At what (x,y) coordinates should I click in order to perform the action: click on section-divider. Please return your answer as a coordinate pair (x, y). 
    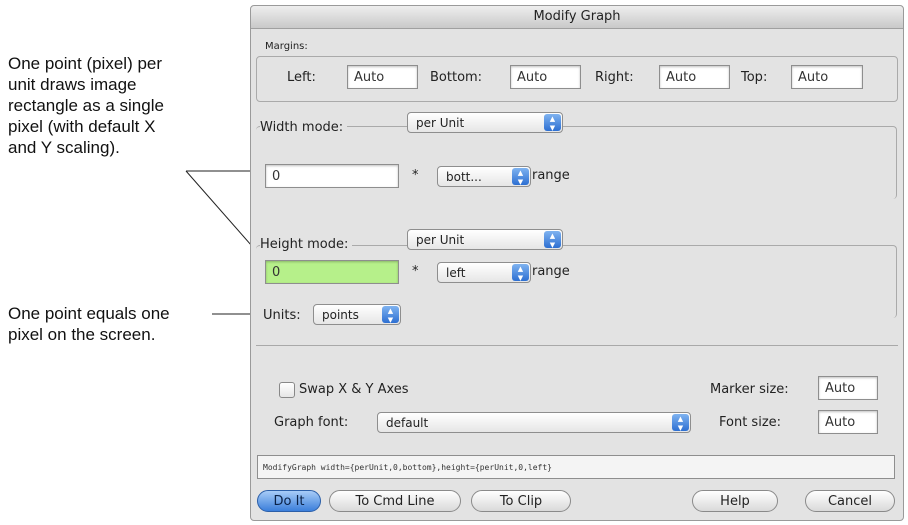
    Looking at the image, I should click on (577, 345).